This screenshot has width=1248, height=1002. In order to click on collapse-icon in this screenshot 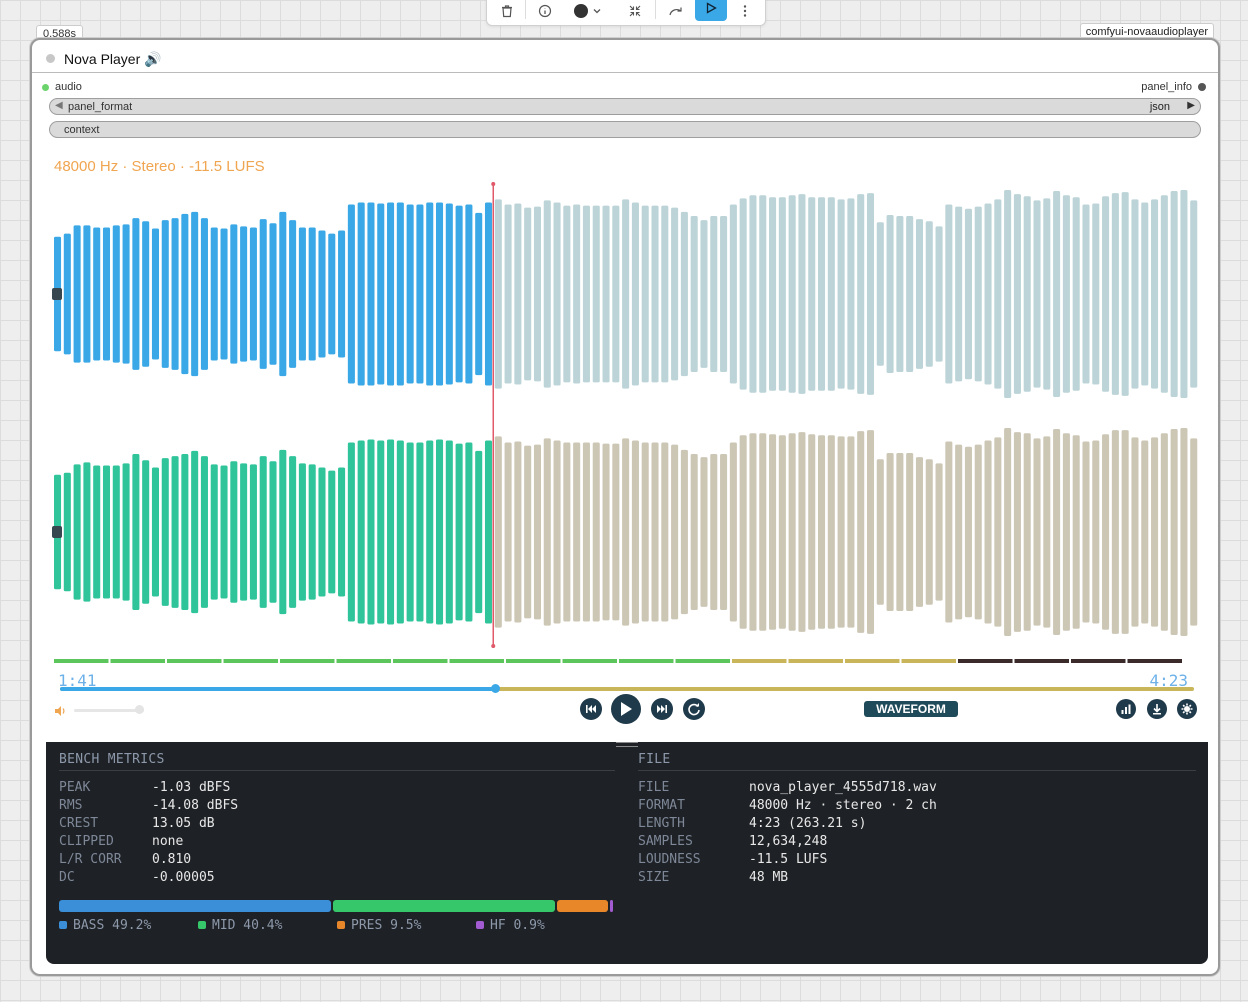, I will do `click(635, 11)`.